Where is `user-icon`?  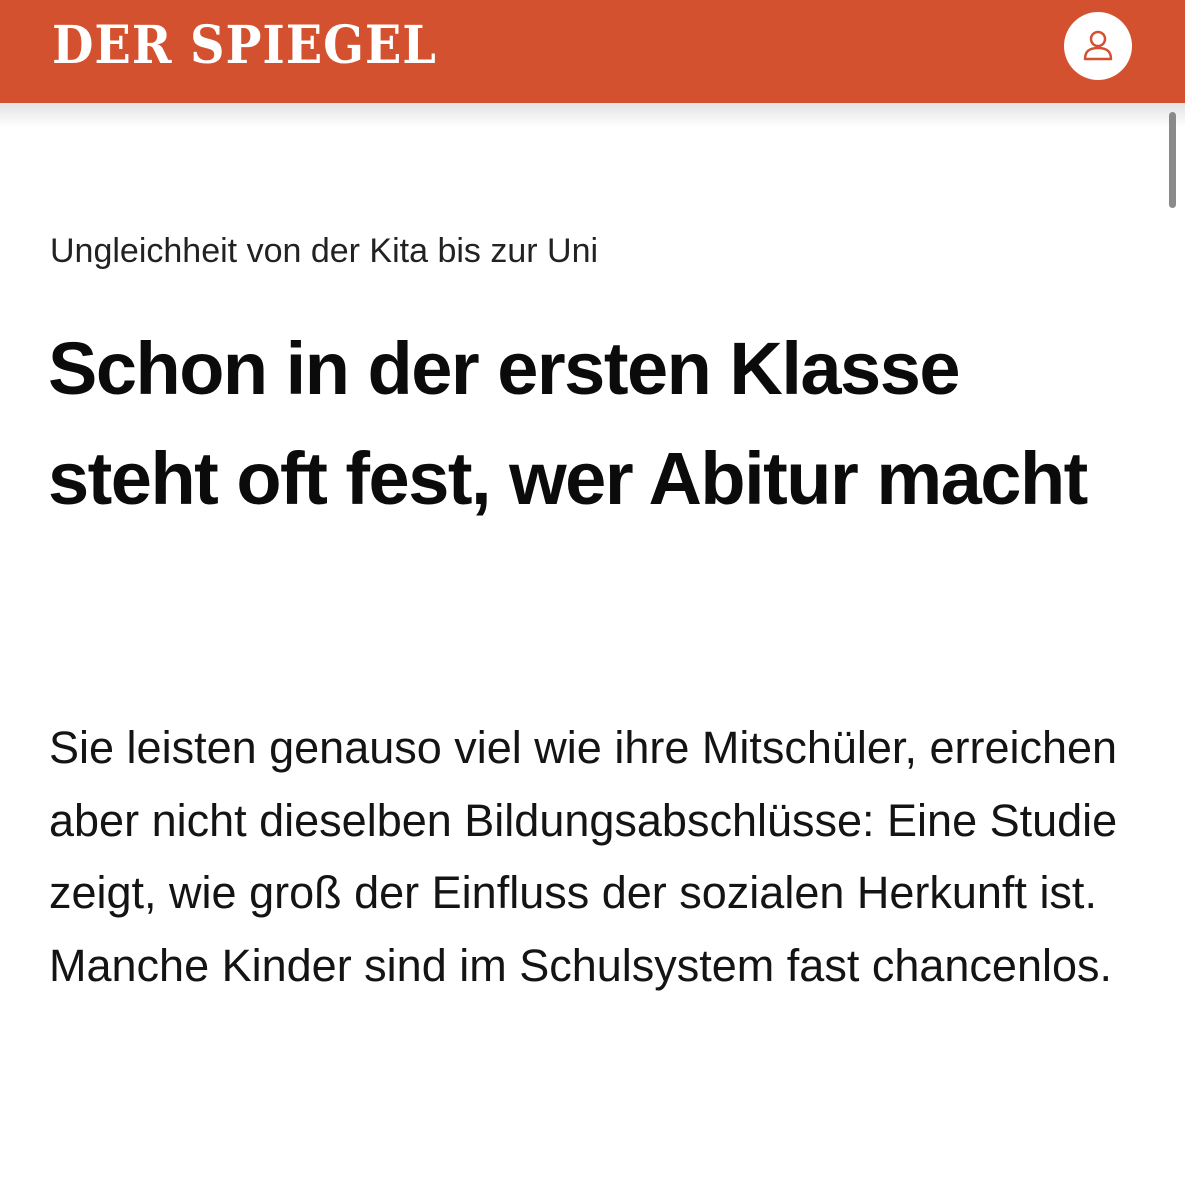 user-icon is located at coordinates (1098, 45).